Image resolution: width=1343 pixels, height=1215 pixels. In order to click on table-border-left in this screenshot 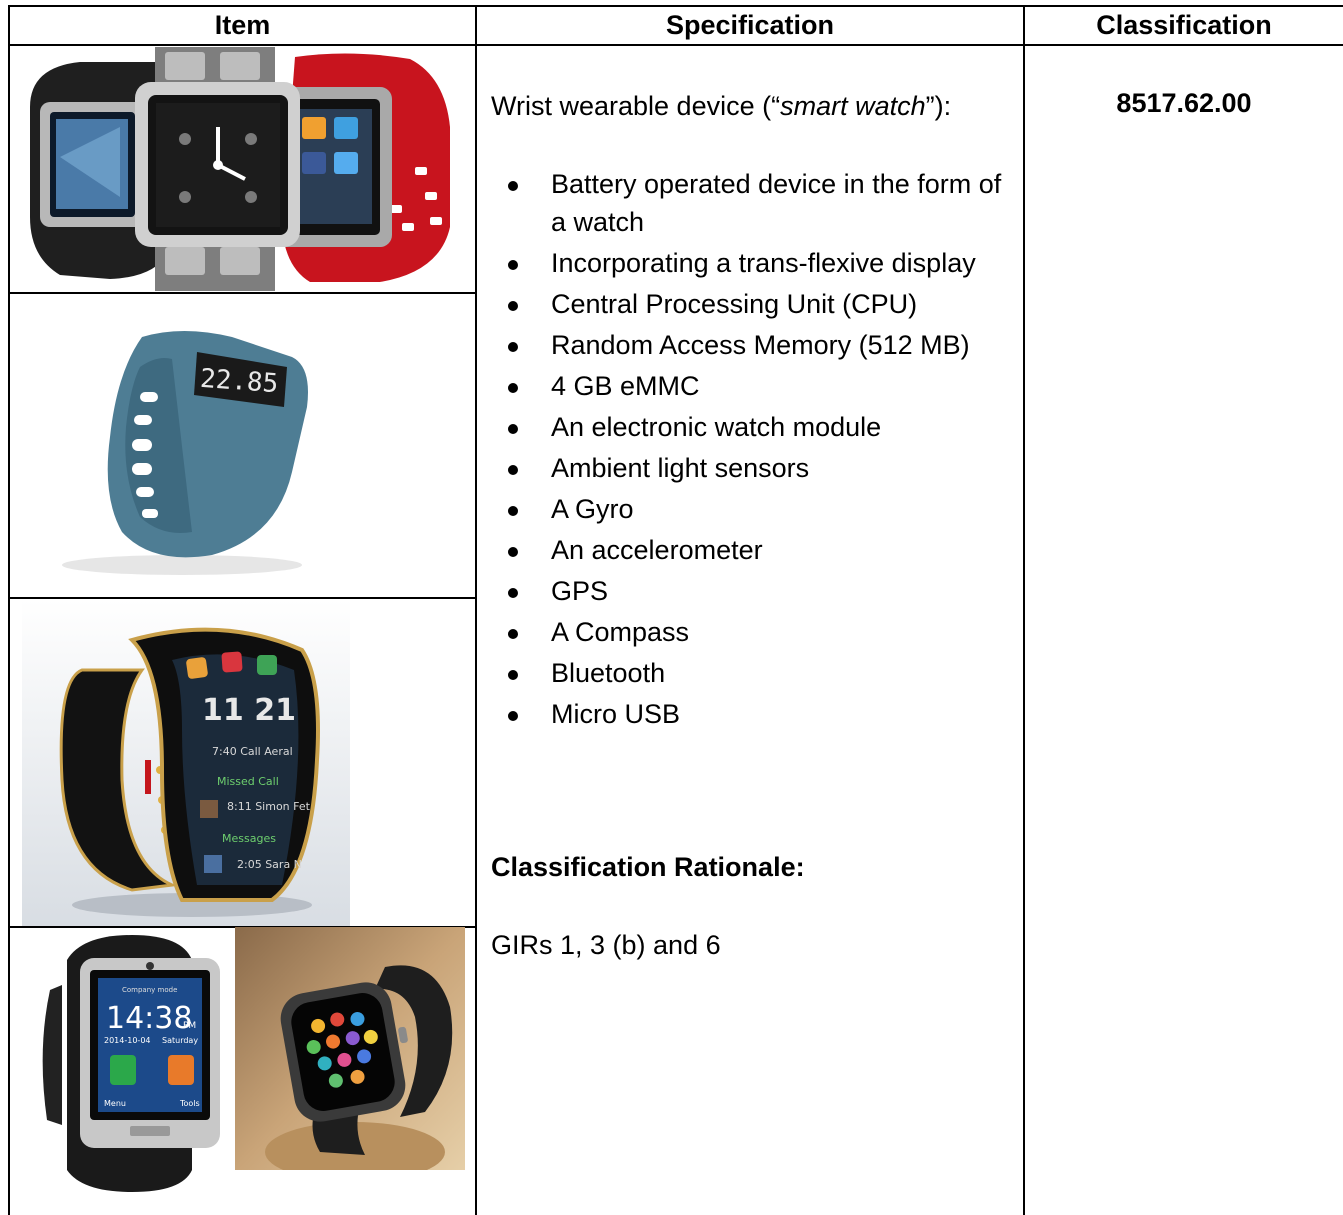, I will do `click(9, 610)`.